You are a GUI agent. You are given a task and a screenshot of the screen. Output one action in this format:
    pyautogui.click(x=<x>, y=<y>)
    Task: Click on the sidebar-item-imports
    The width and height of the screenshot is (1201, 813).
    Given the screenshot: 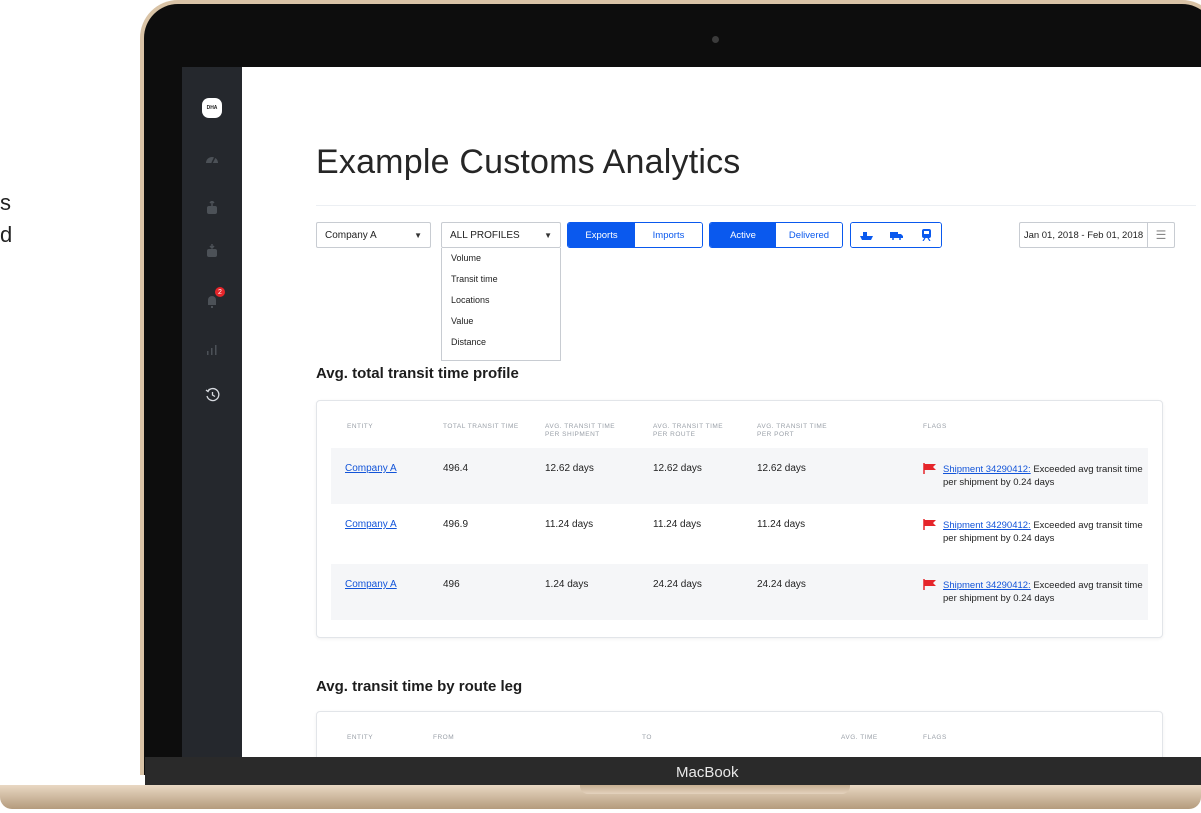 What is the action you would take?
    pyautogui.click(x=212, y=251)
    